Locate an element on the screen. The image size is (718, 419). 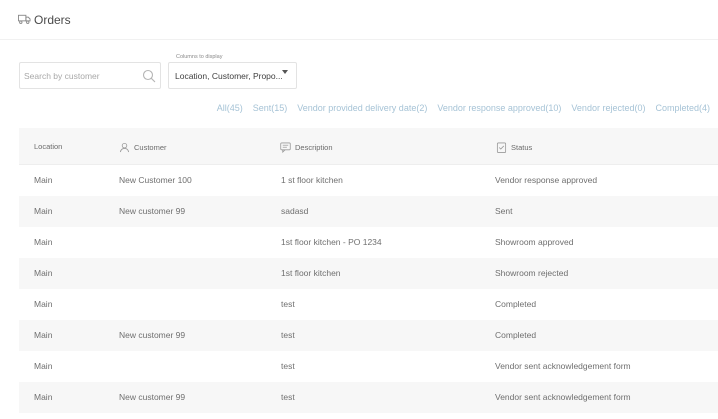
table-row: Main New customer 99 test Completed is located at coordinates (368, 335).